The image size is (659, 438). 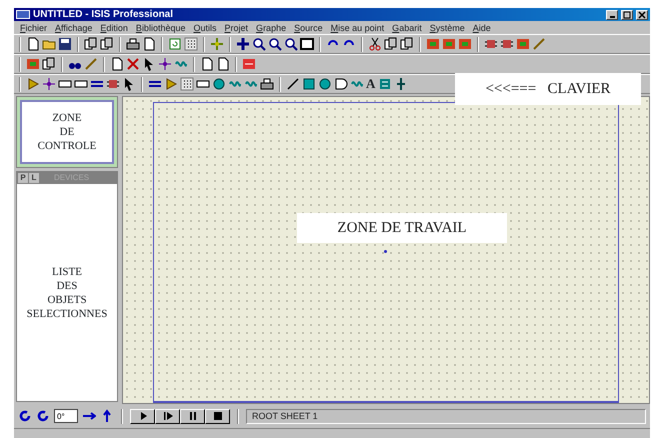 I want to click on object-list: LISTE DES OBJETS SELECTIONNES, so click(x=67, y=292).